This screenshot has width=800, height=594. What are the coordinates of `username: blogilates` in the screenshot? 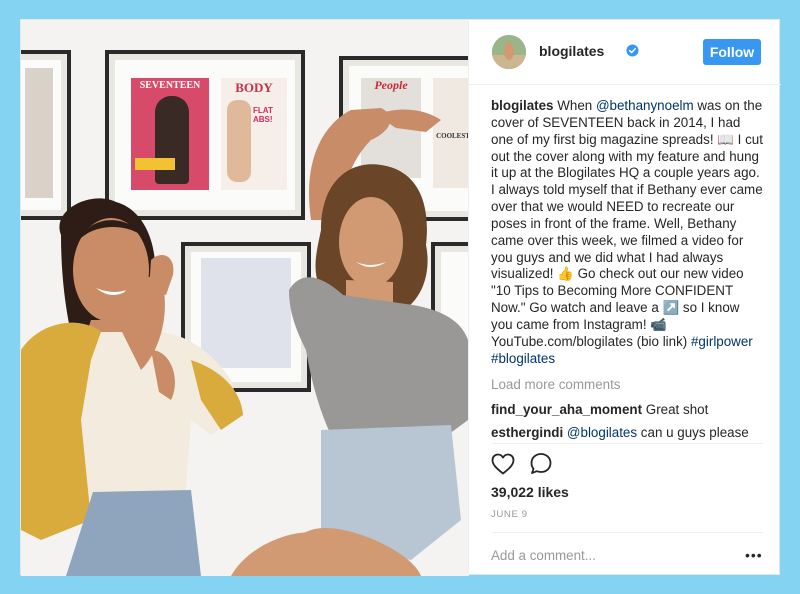 It's located at (571, 51).